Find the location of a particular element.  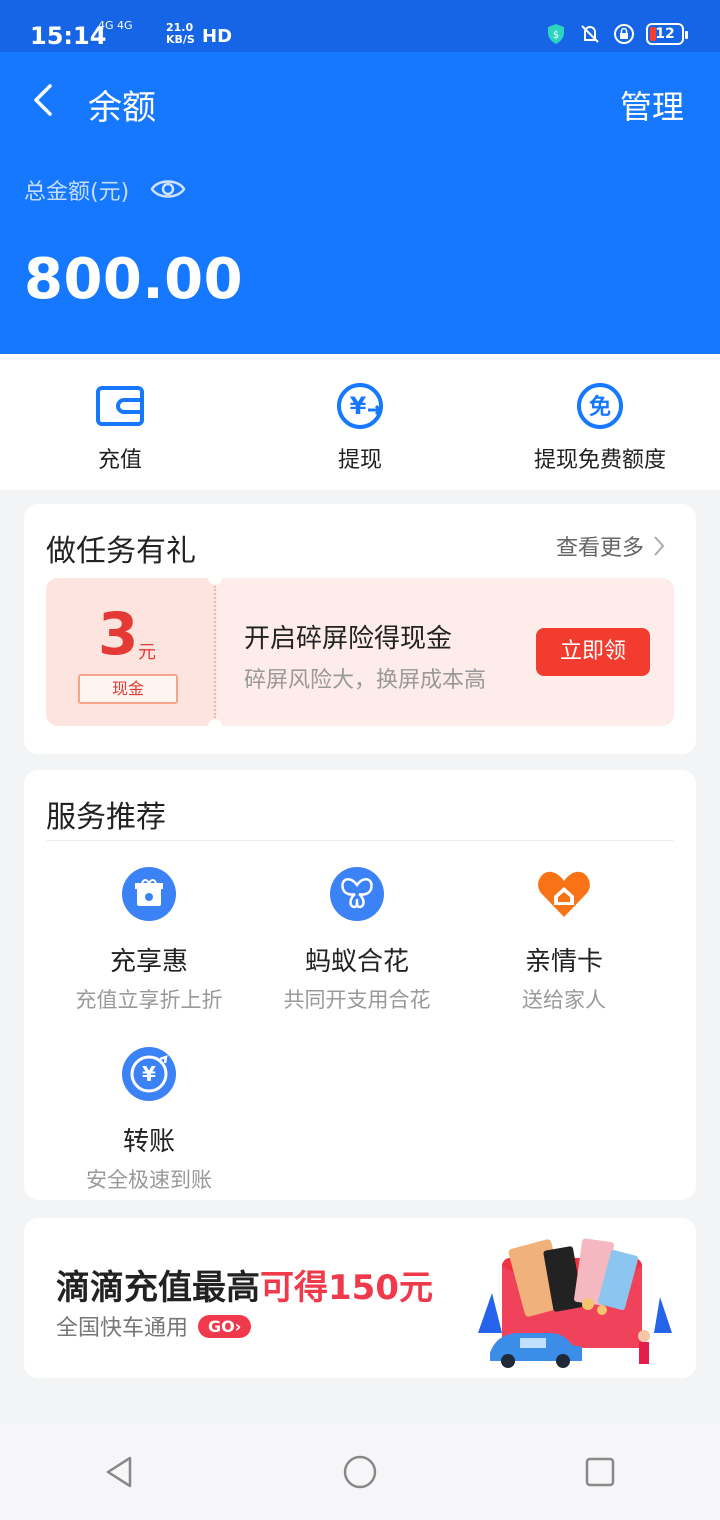

service-desc: 安全极速到账 is located at coordinates (149, 1180).